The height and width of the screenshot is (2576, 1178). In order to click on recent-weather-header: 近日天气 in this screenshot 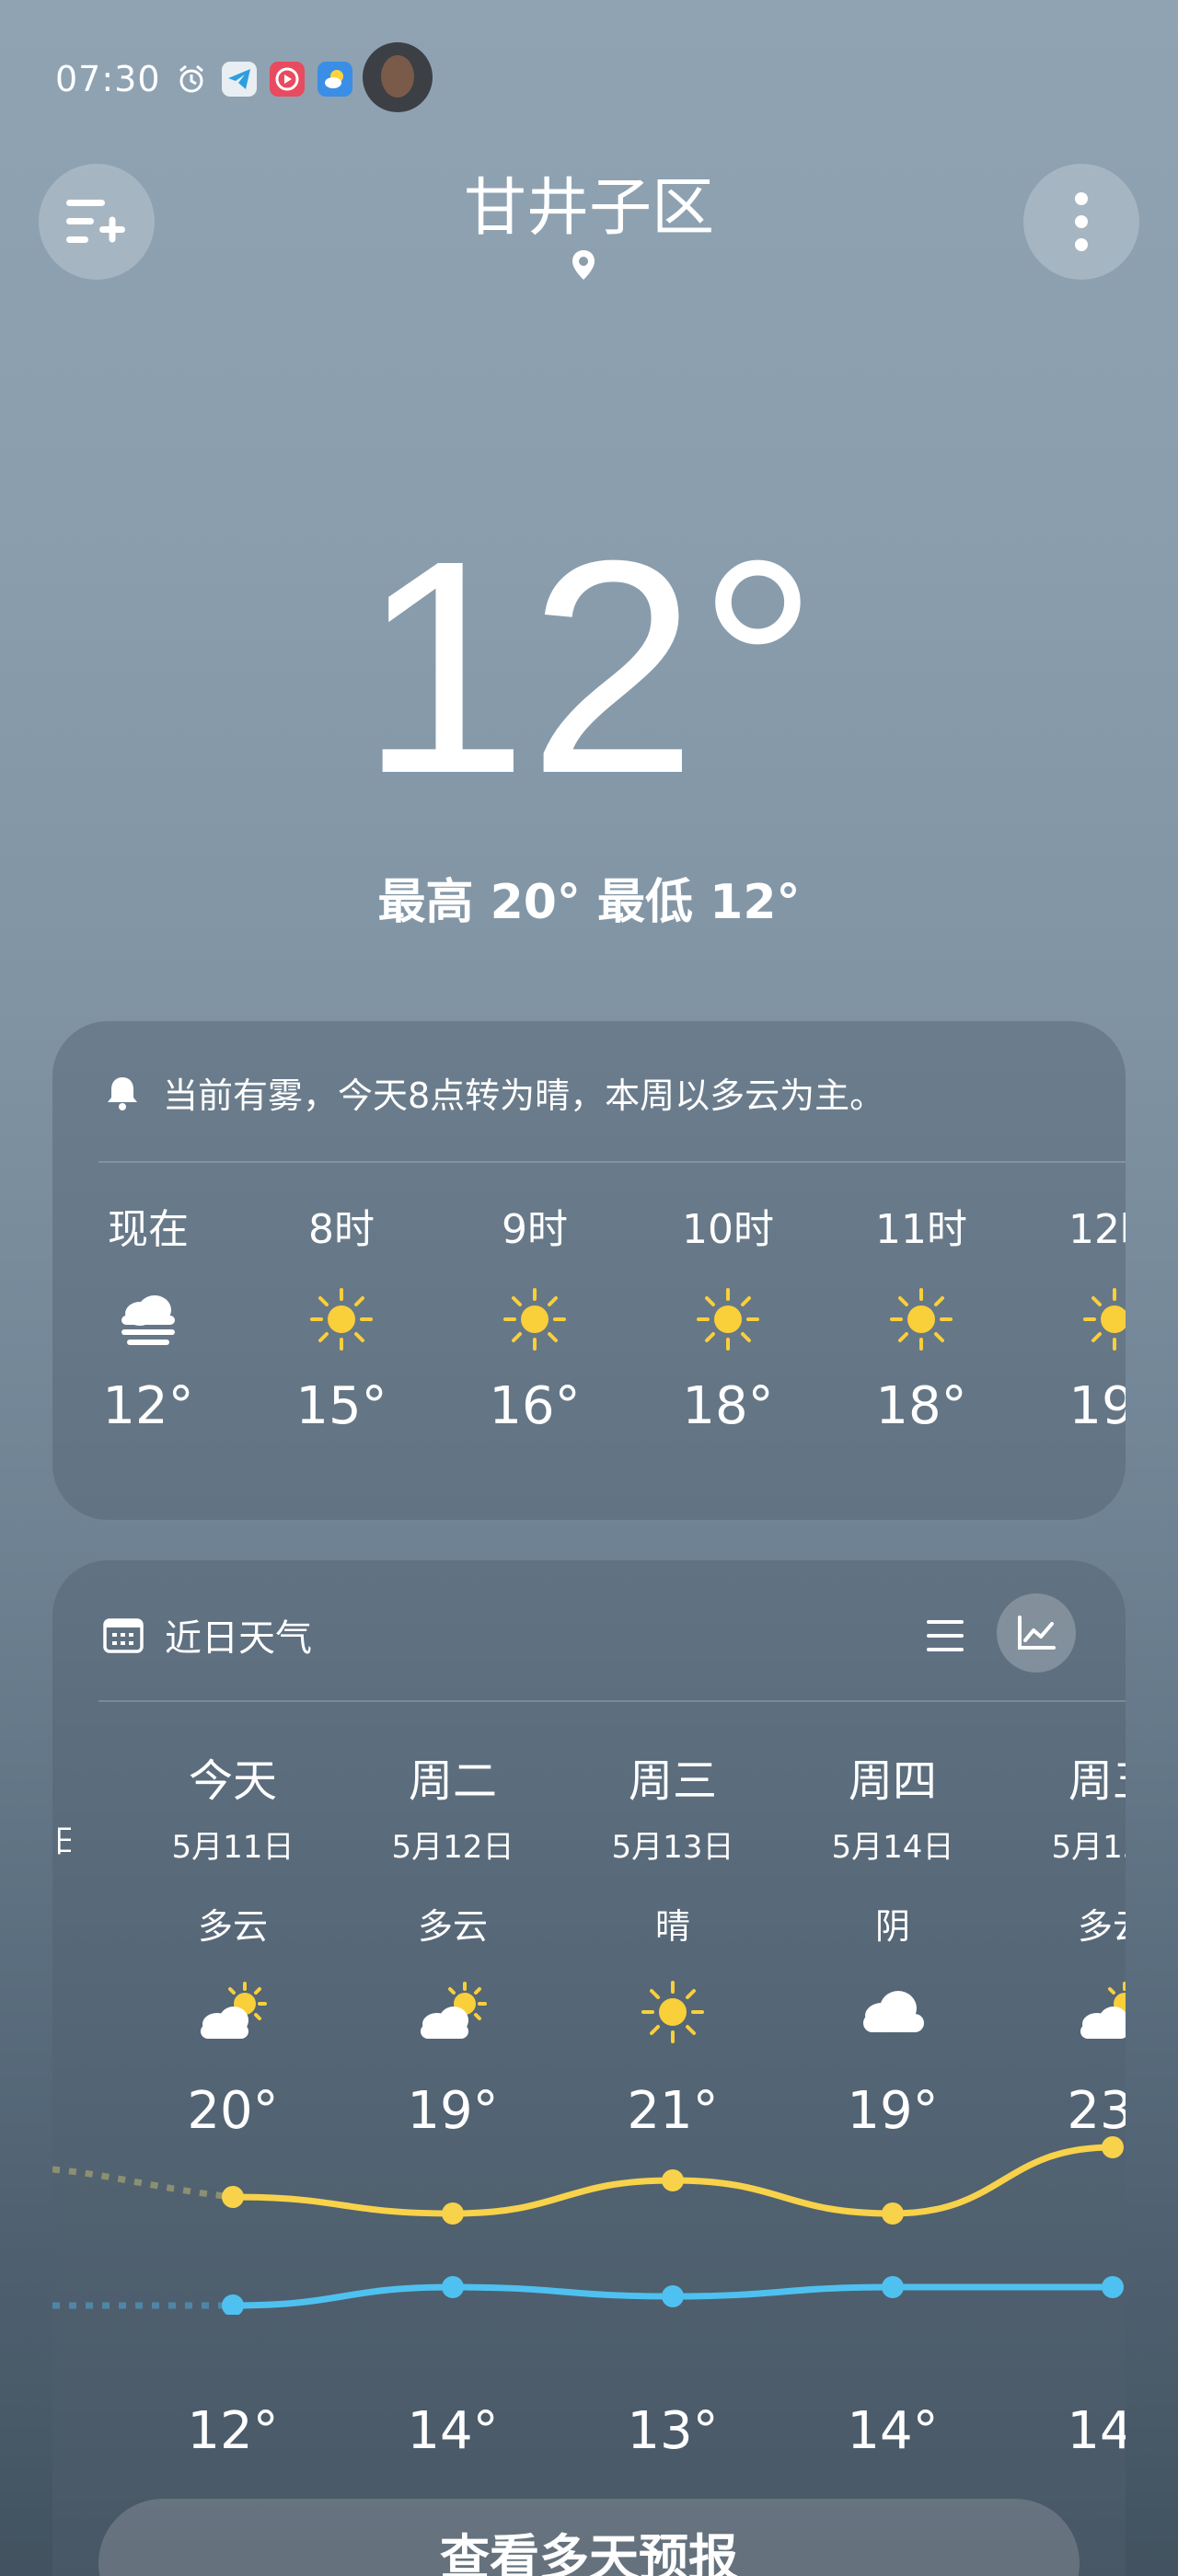, I will do `click(207, 1635)`.